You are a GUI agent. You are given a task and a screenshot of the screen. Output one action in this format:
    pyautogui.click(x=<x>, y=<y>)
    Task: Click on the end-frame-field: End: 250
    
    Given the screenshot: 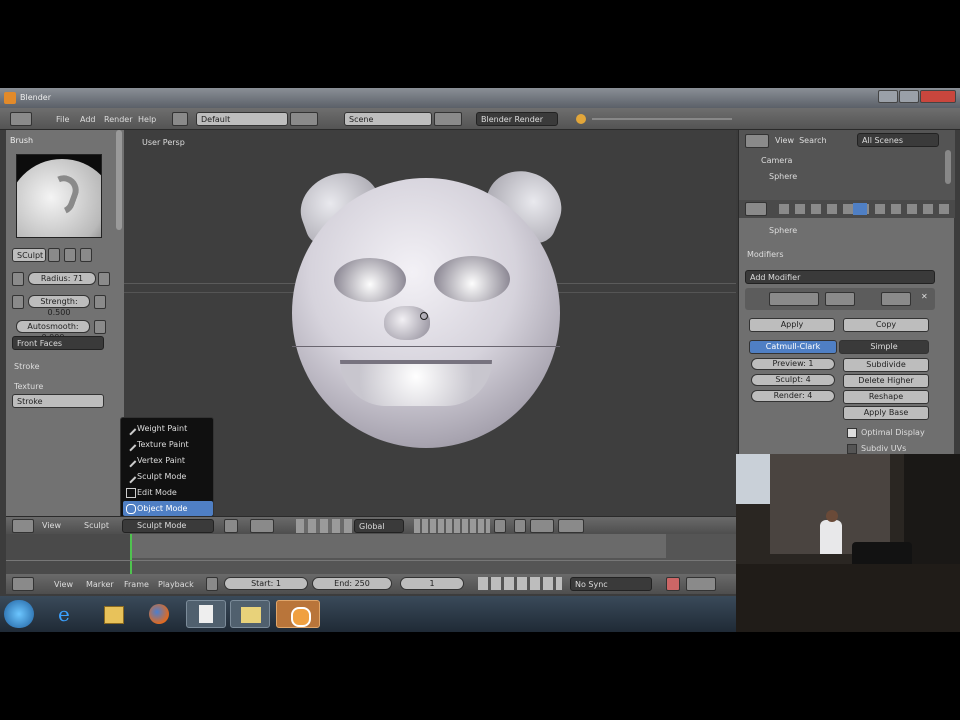 What is the action you would take?
    pyautogui.click(x=352, y=583)
    